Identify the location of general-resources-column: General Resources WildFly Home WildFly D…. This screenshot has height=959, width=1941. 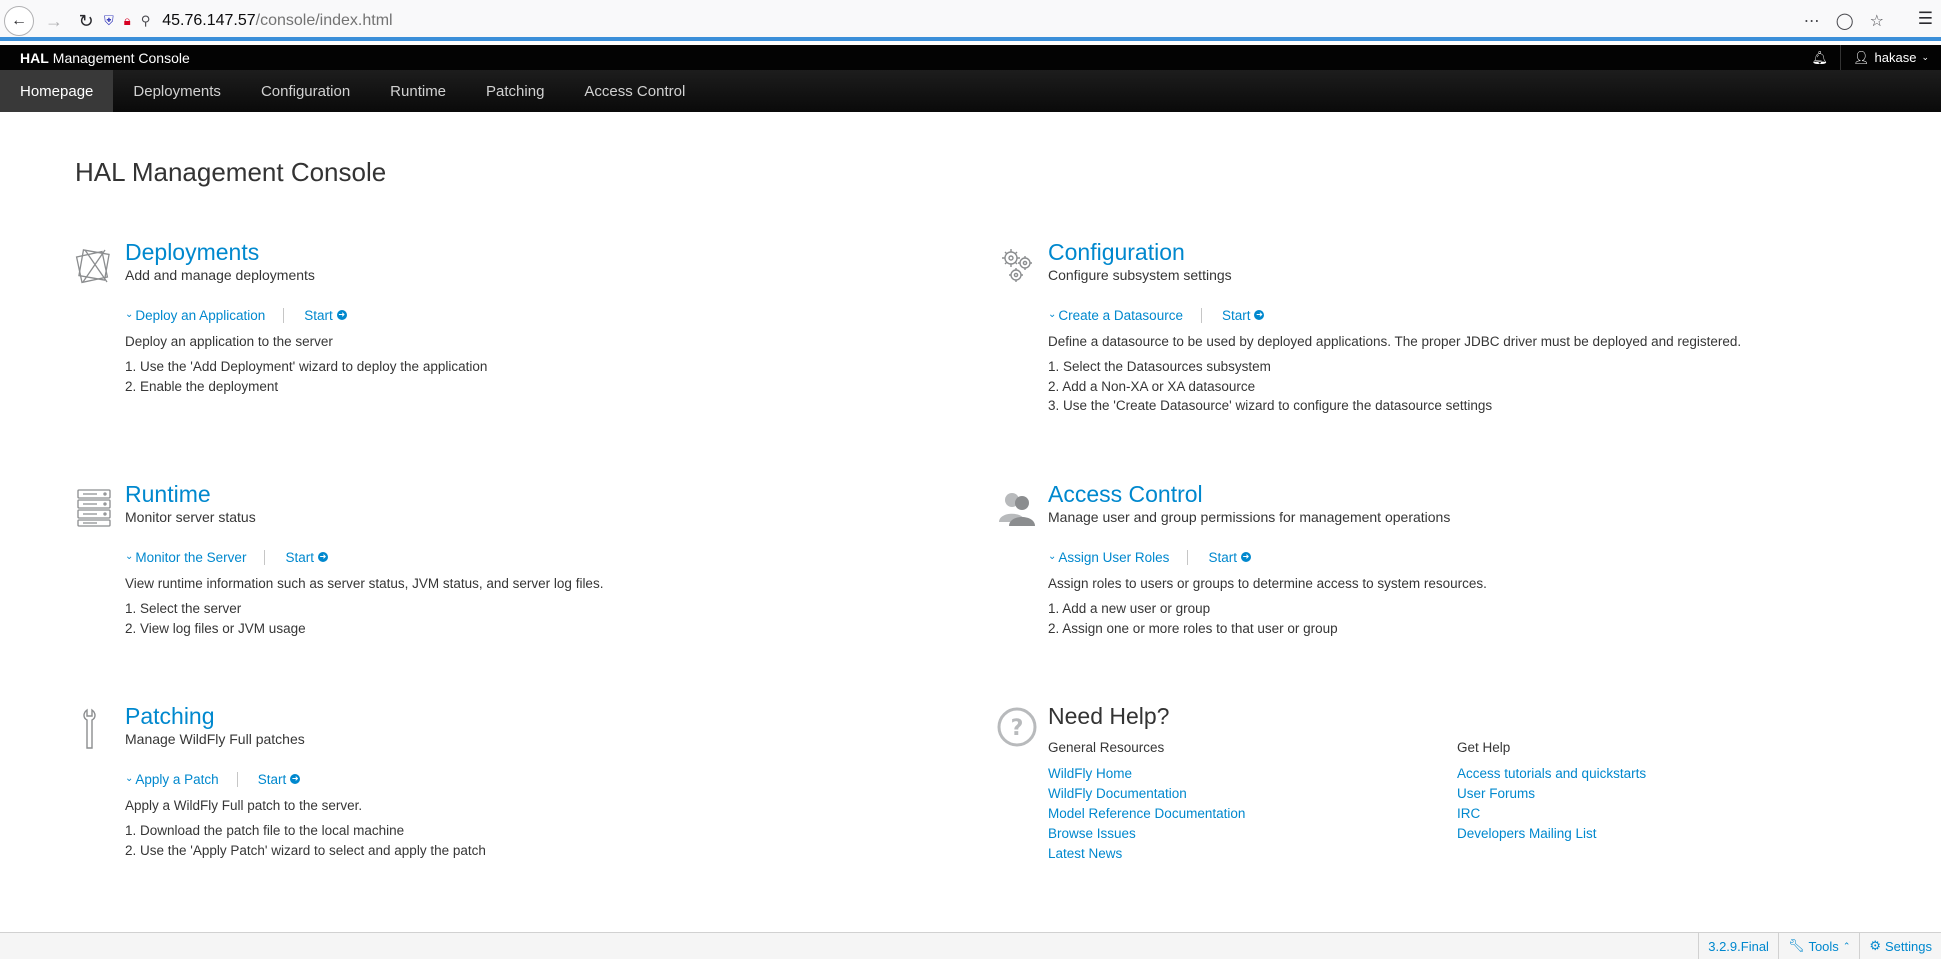
(1146, 802).